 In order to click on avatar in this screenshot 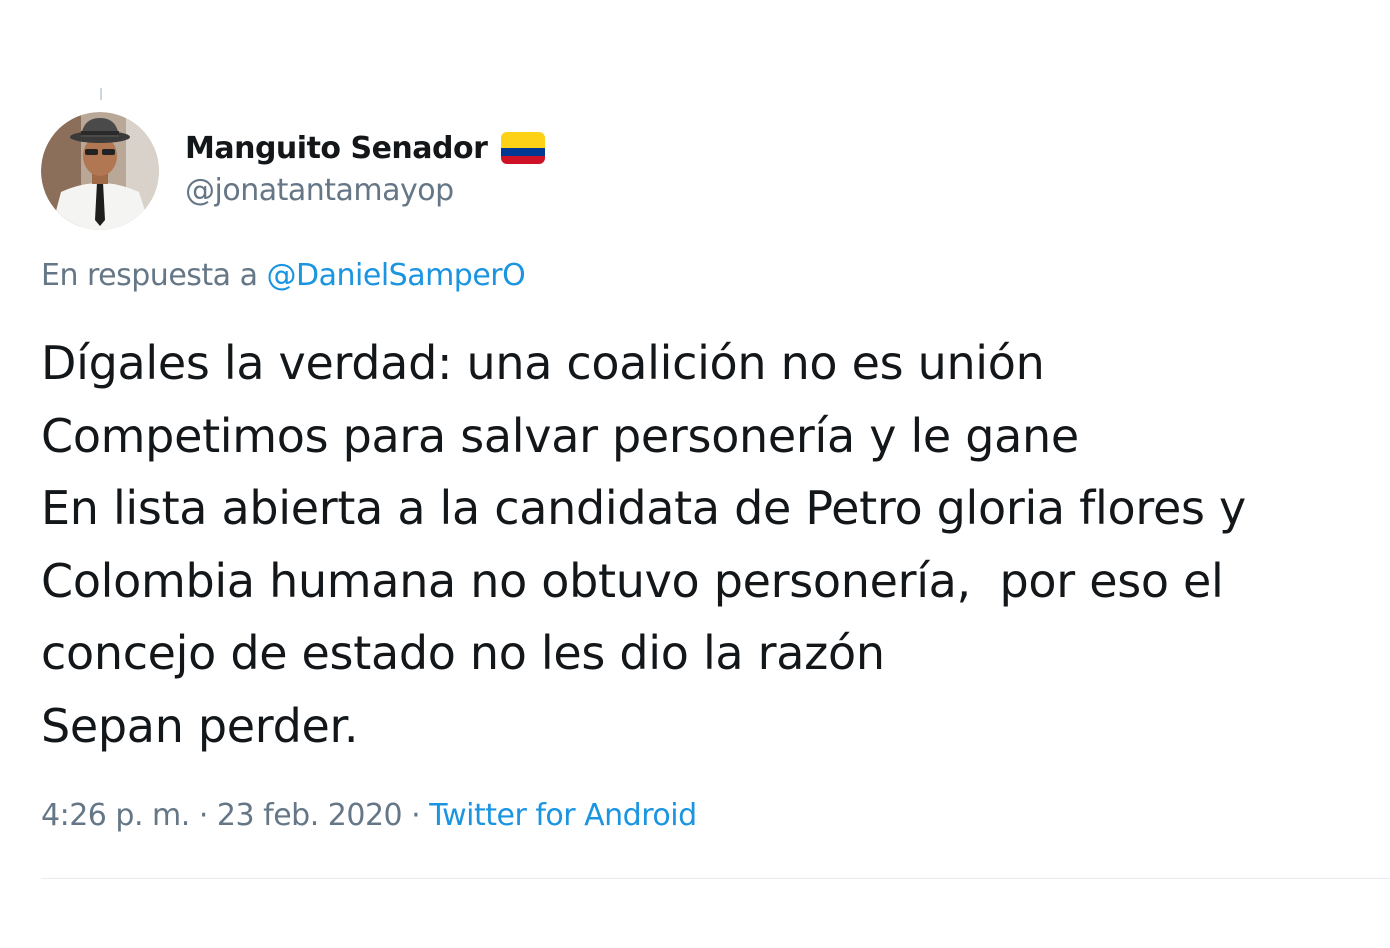, I will do `click(100, 171)`.